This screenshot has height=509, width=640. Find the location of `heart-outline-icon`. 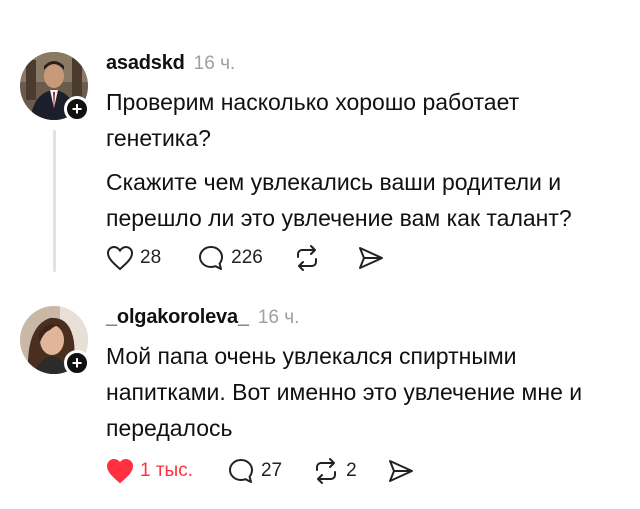

heart-outline-icon is located at coordinates (120, 258).